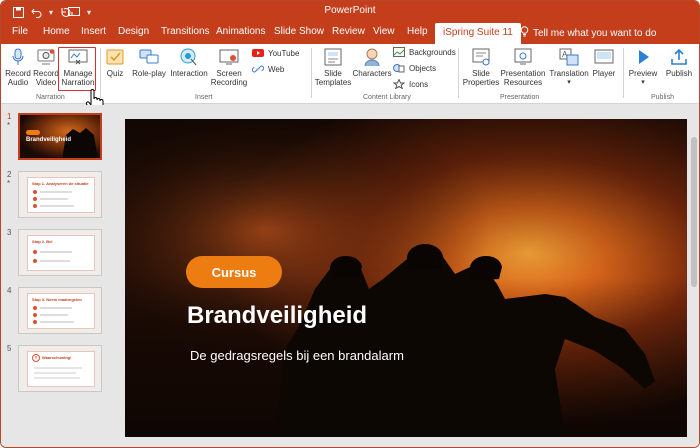  I want to click on quiz-icon, so click(115, 57).